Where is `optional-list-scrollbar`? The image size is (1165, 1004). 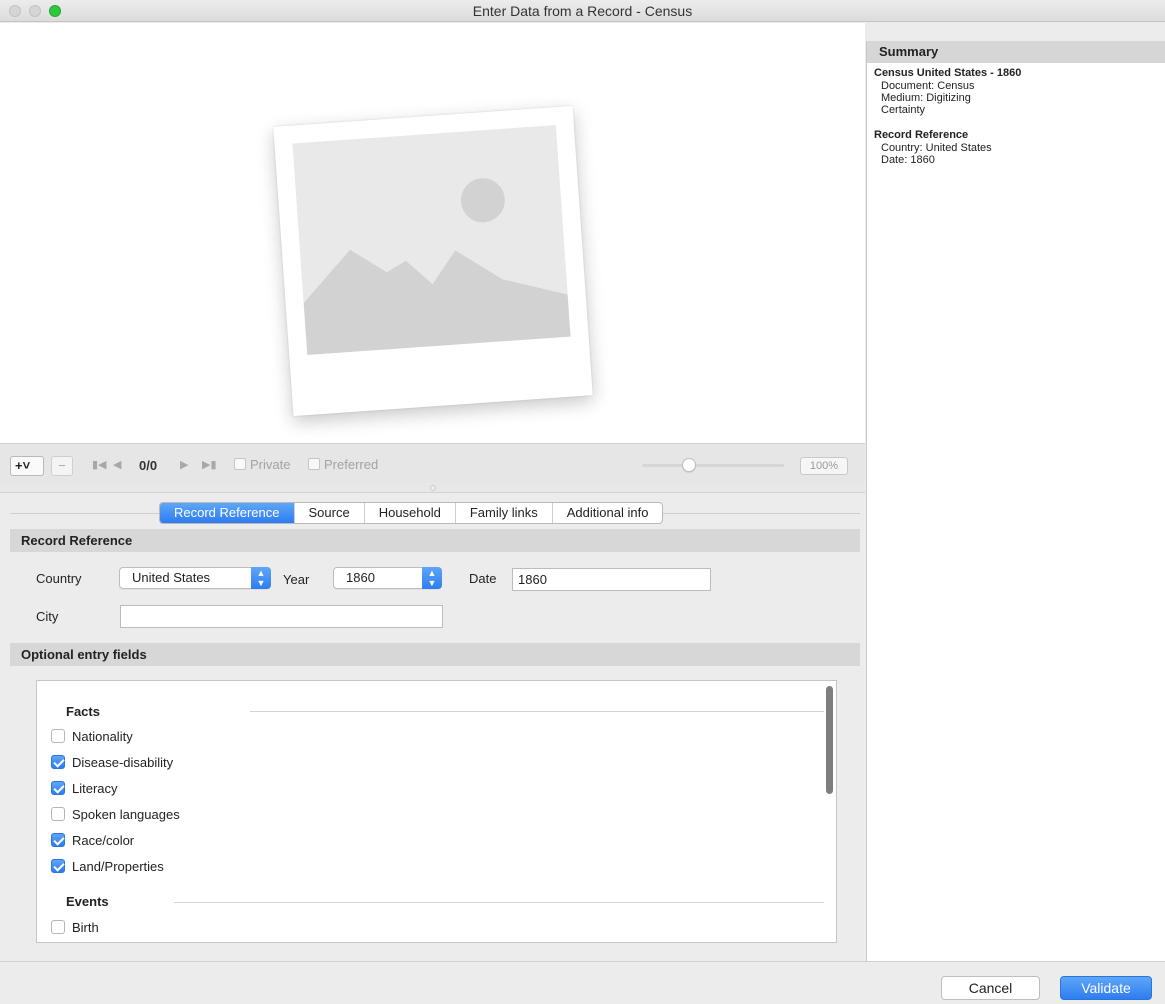
optional-list-scrollbar is located at coordinates (829, 740).